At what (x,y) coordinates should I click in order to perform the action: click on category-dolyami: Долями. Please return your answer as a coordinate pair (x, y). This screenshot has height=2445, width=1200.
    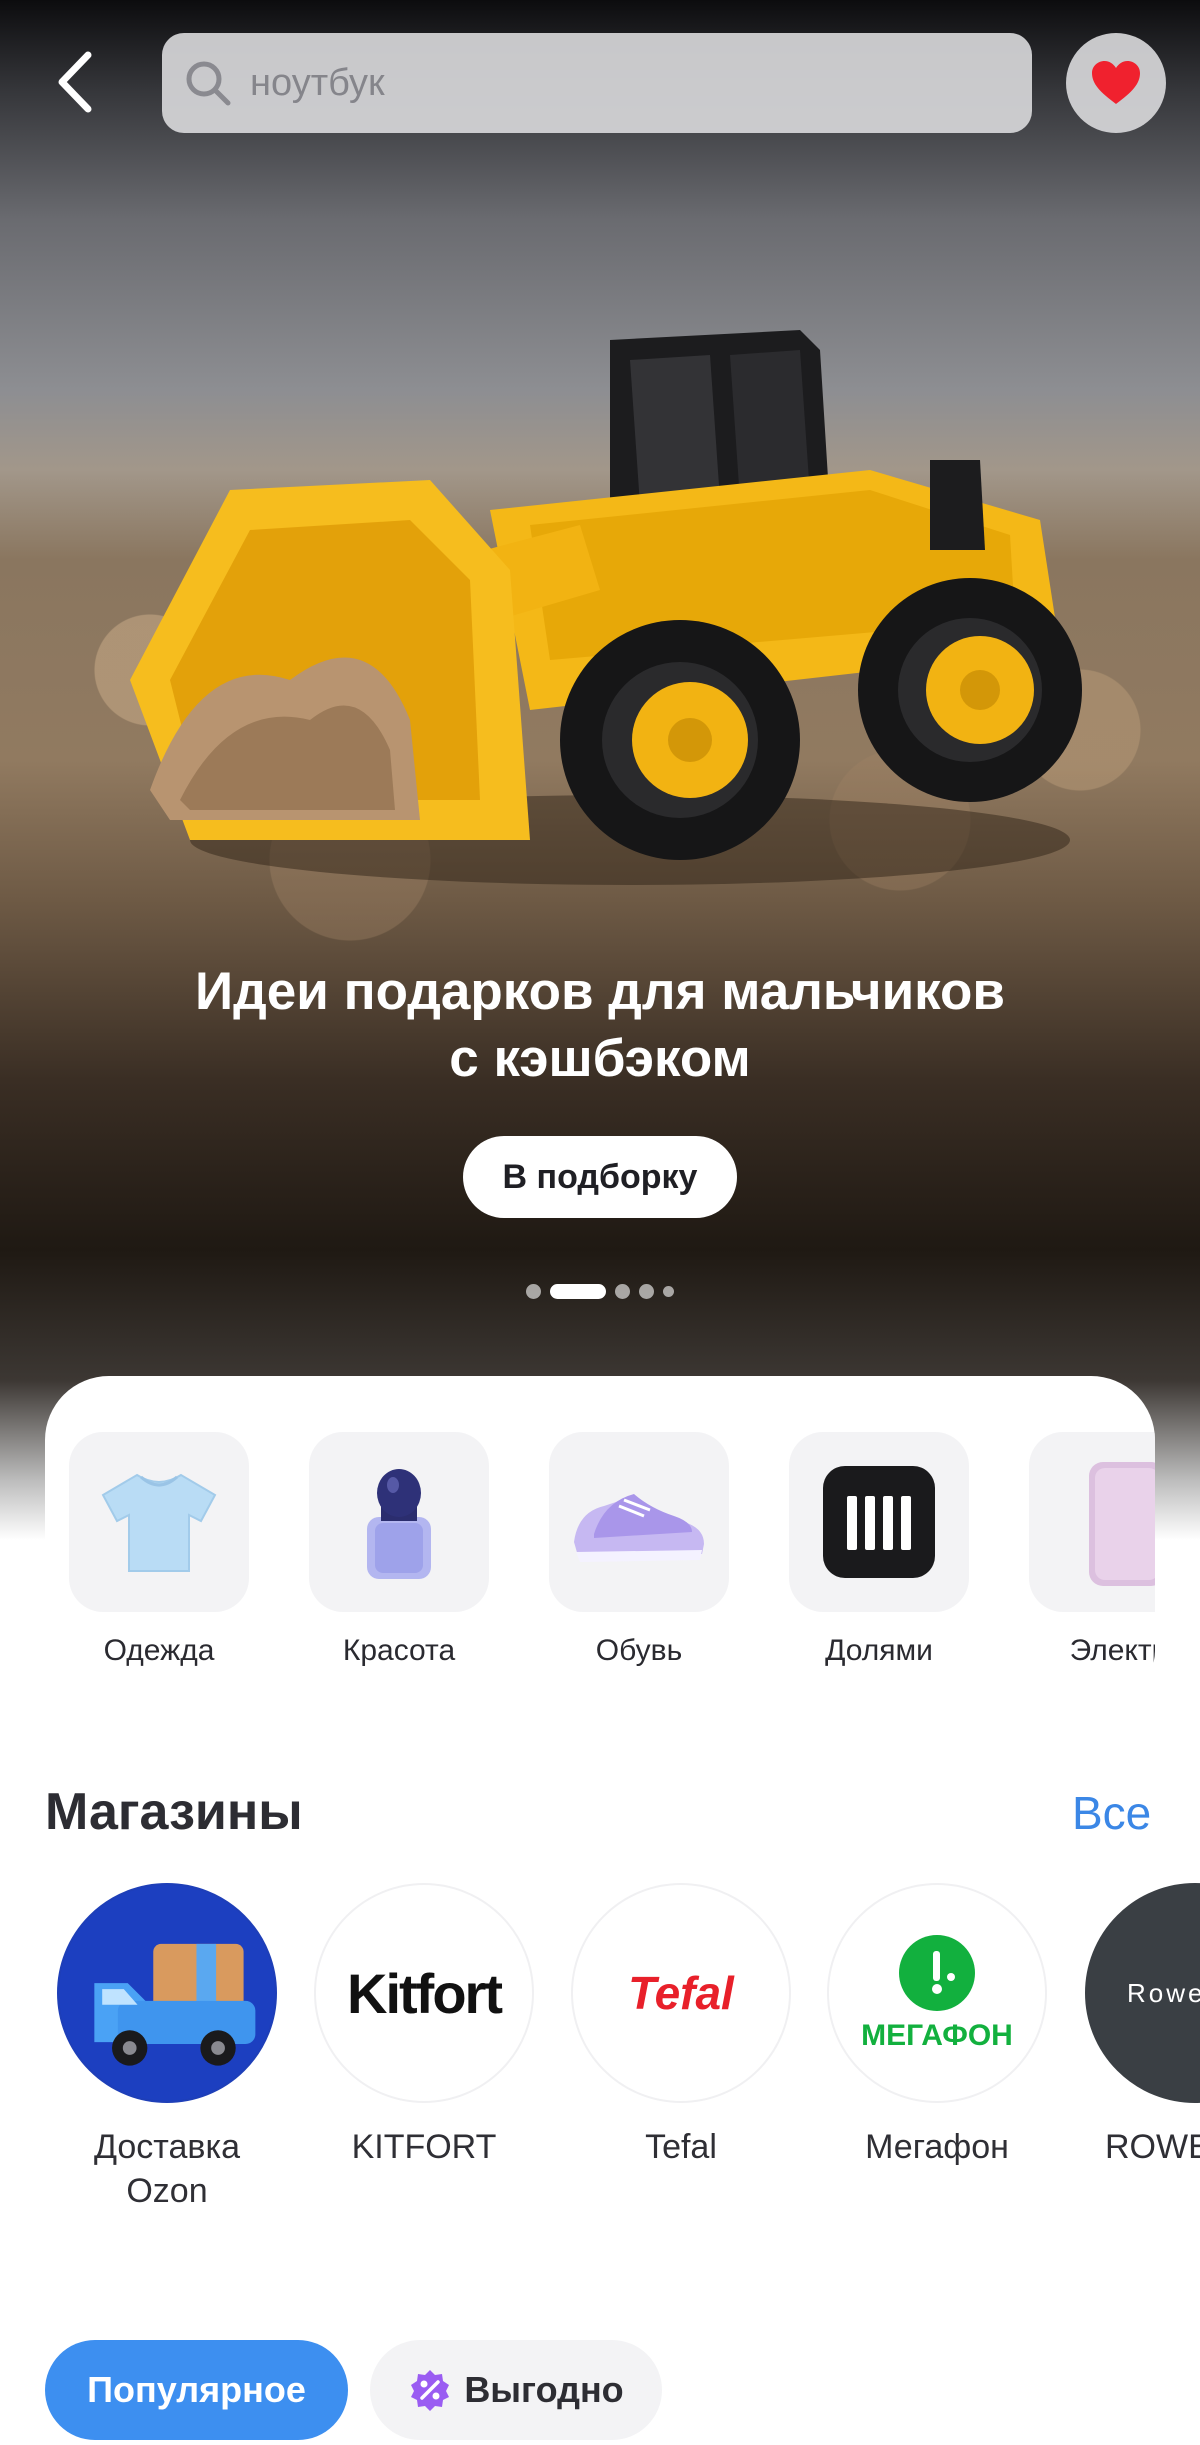
    Looking at the image, I should click on (879, 1550).